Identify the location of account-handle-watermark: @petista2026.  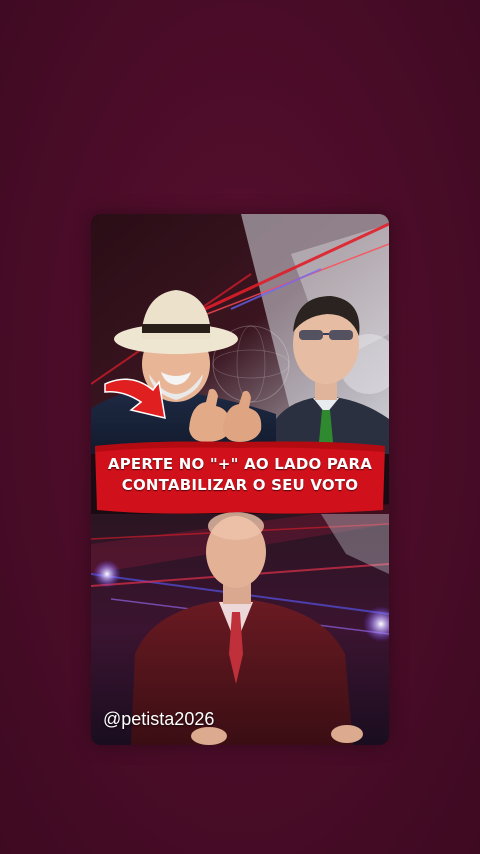
(159, 719).